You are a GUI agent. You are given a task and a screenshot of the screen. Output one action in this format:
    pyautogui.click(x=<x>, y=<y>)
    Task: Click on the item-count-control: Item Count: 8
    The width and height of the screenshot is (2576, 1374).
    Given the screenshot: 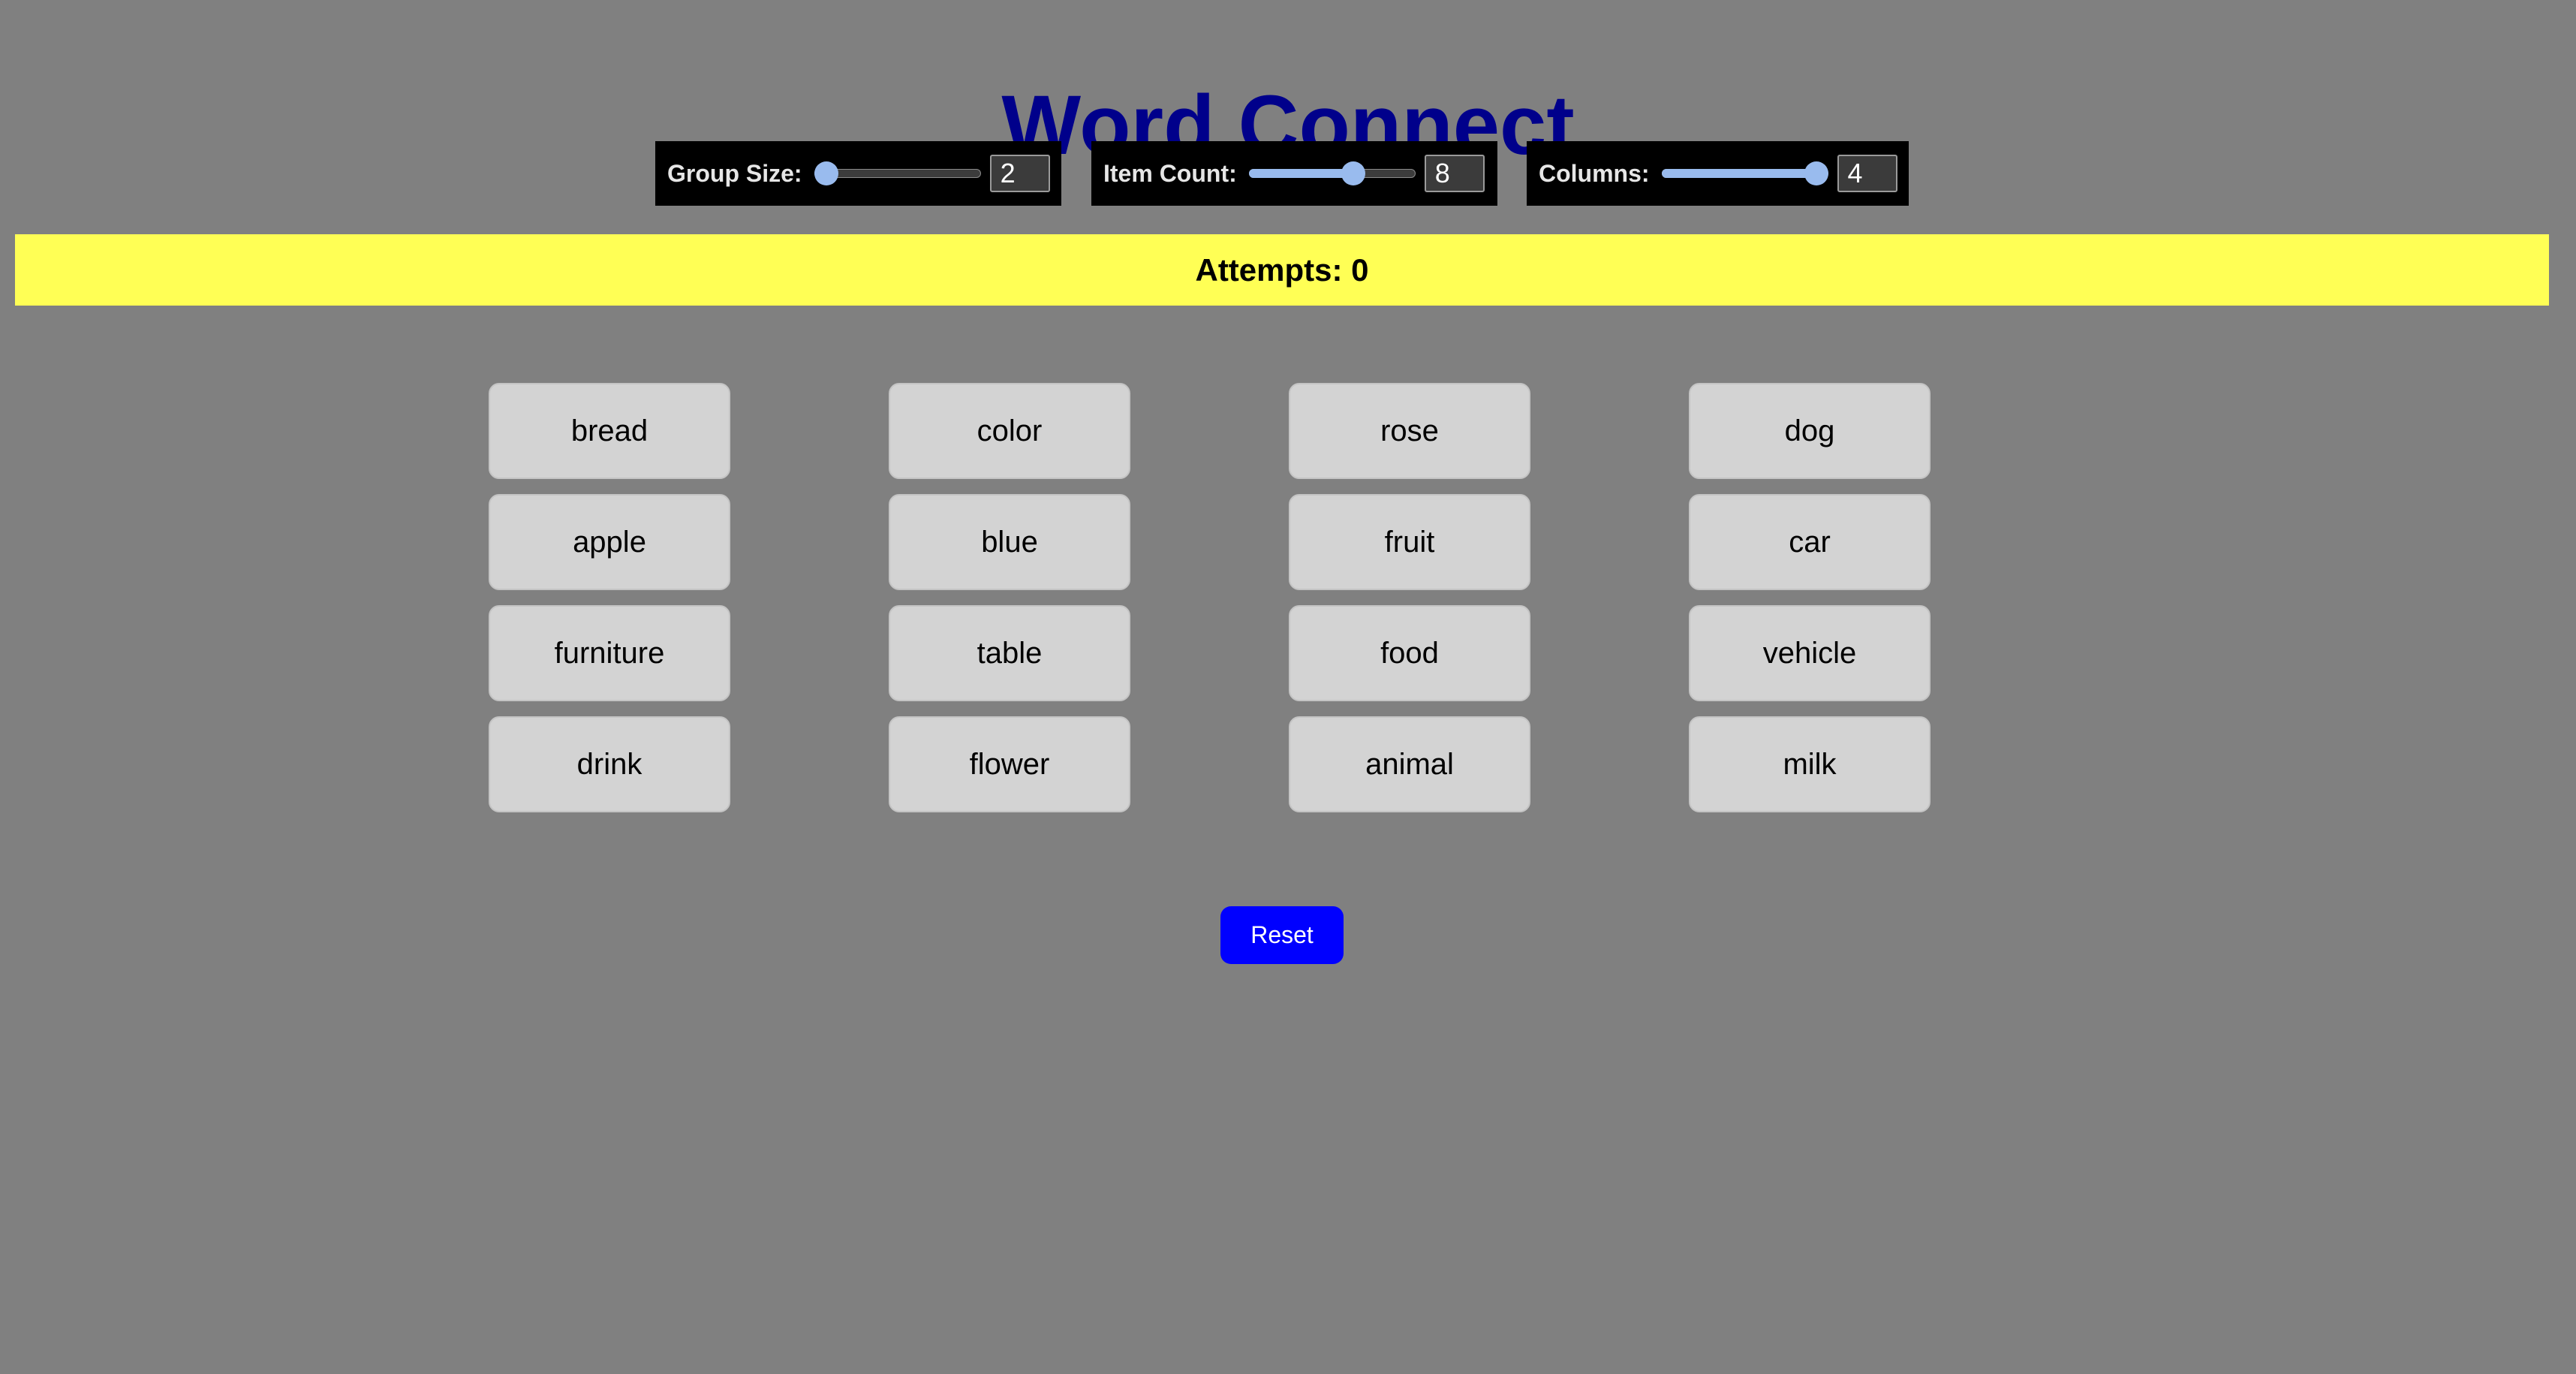 What is the action you would take?
    pyautogui.click(x=1294, y=173)
    